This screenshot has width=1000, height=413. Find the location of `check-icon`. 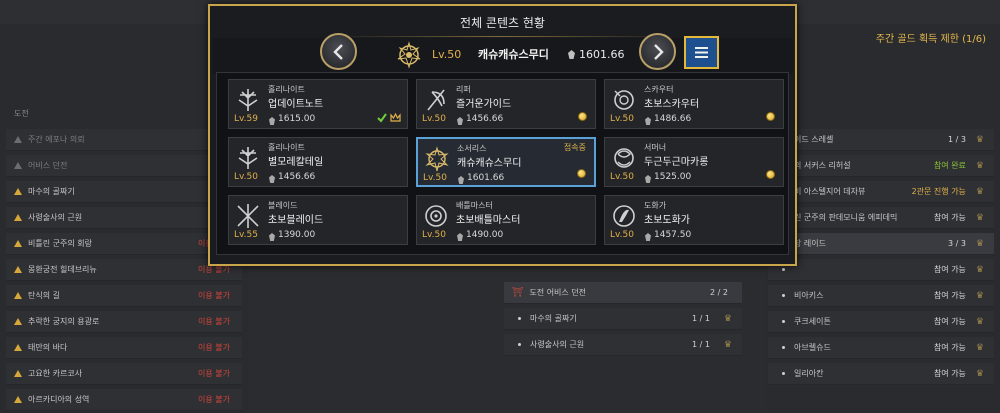

check-icon is located at coordinates (382, 118).